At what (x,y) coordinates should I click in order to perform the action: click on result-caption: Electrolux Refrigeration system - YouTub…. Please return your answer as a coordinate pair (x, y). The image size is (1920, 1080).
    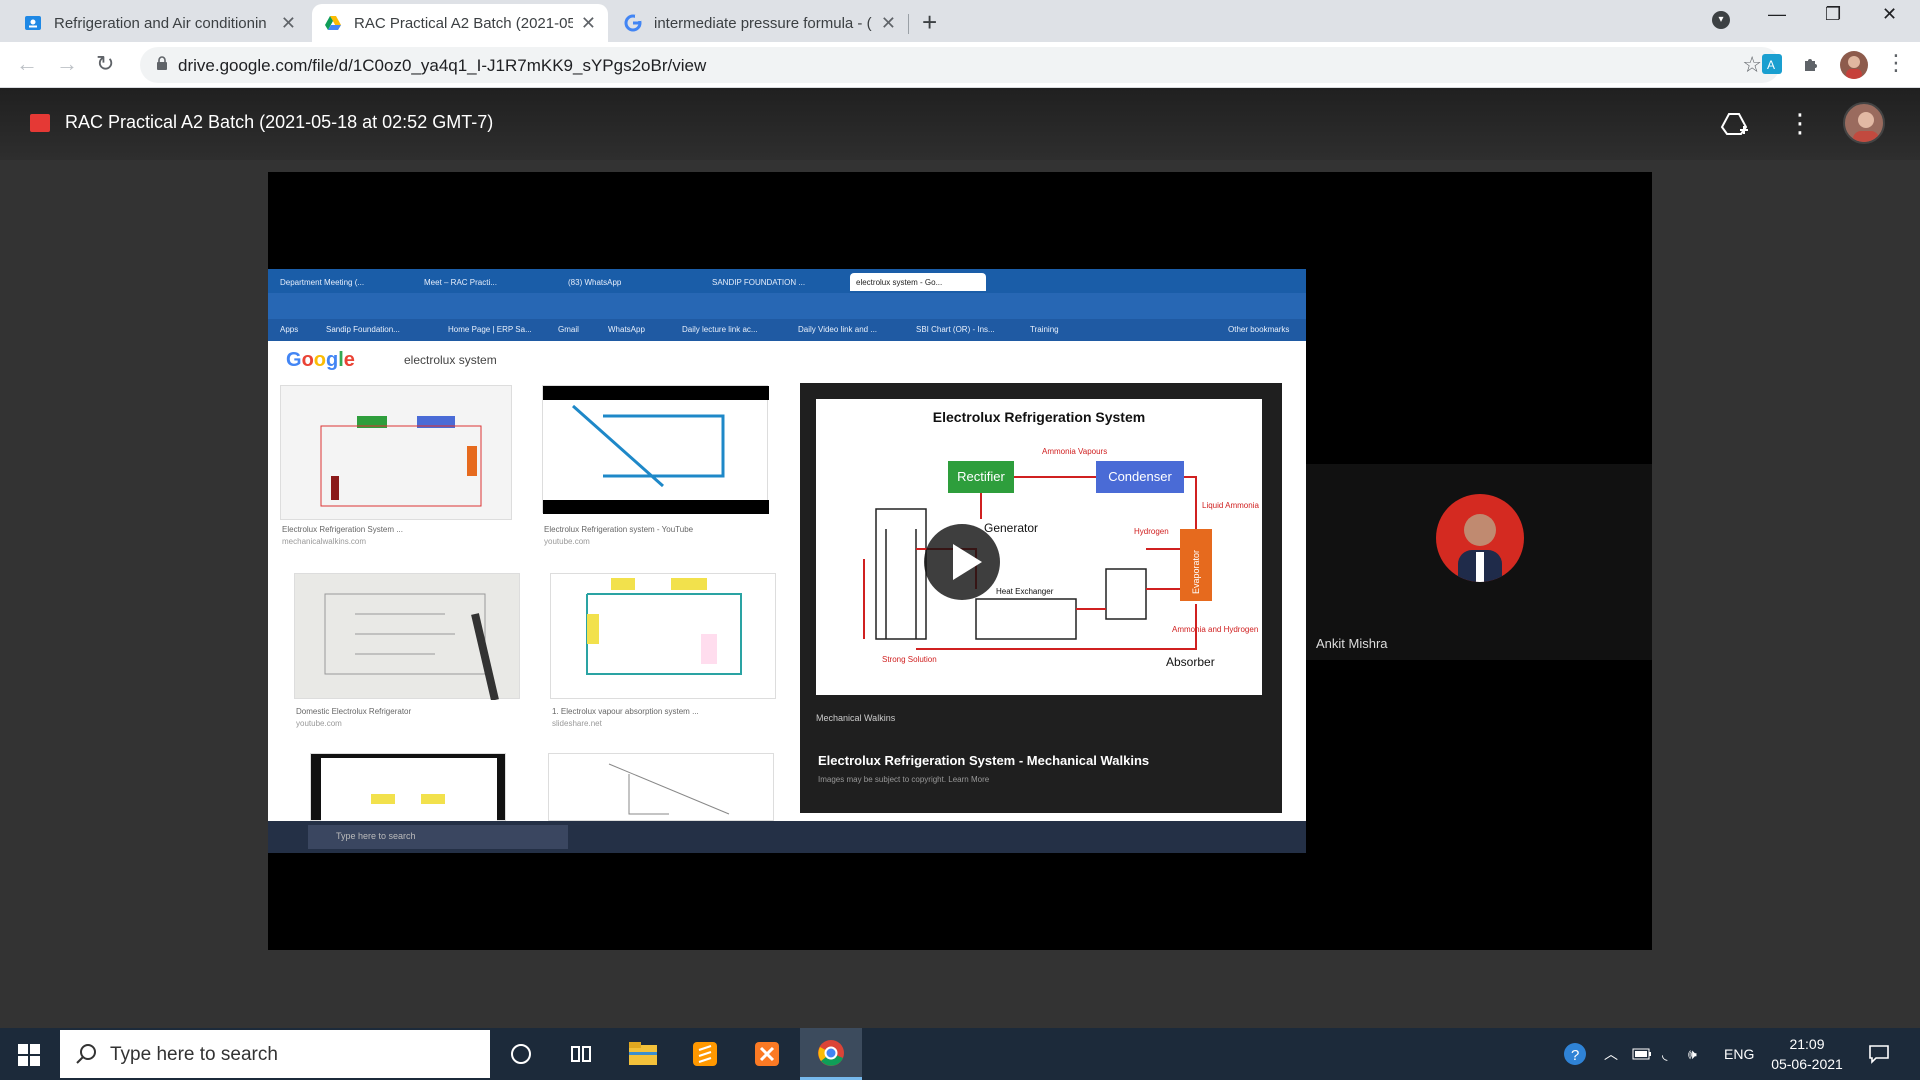
    Looking at the image, I should click on (619, 529).